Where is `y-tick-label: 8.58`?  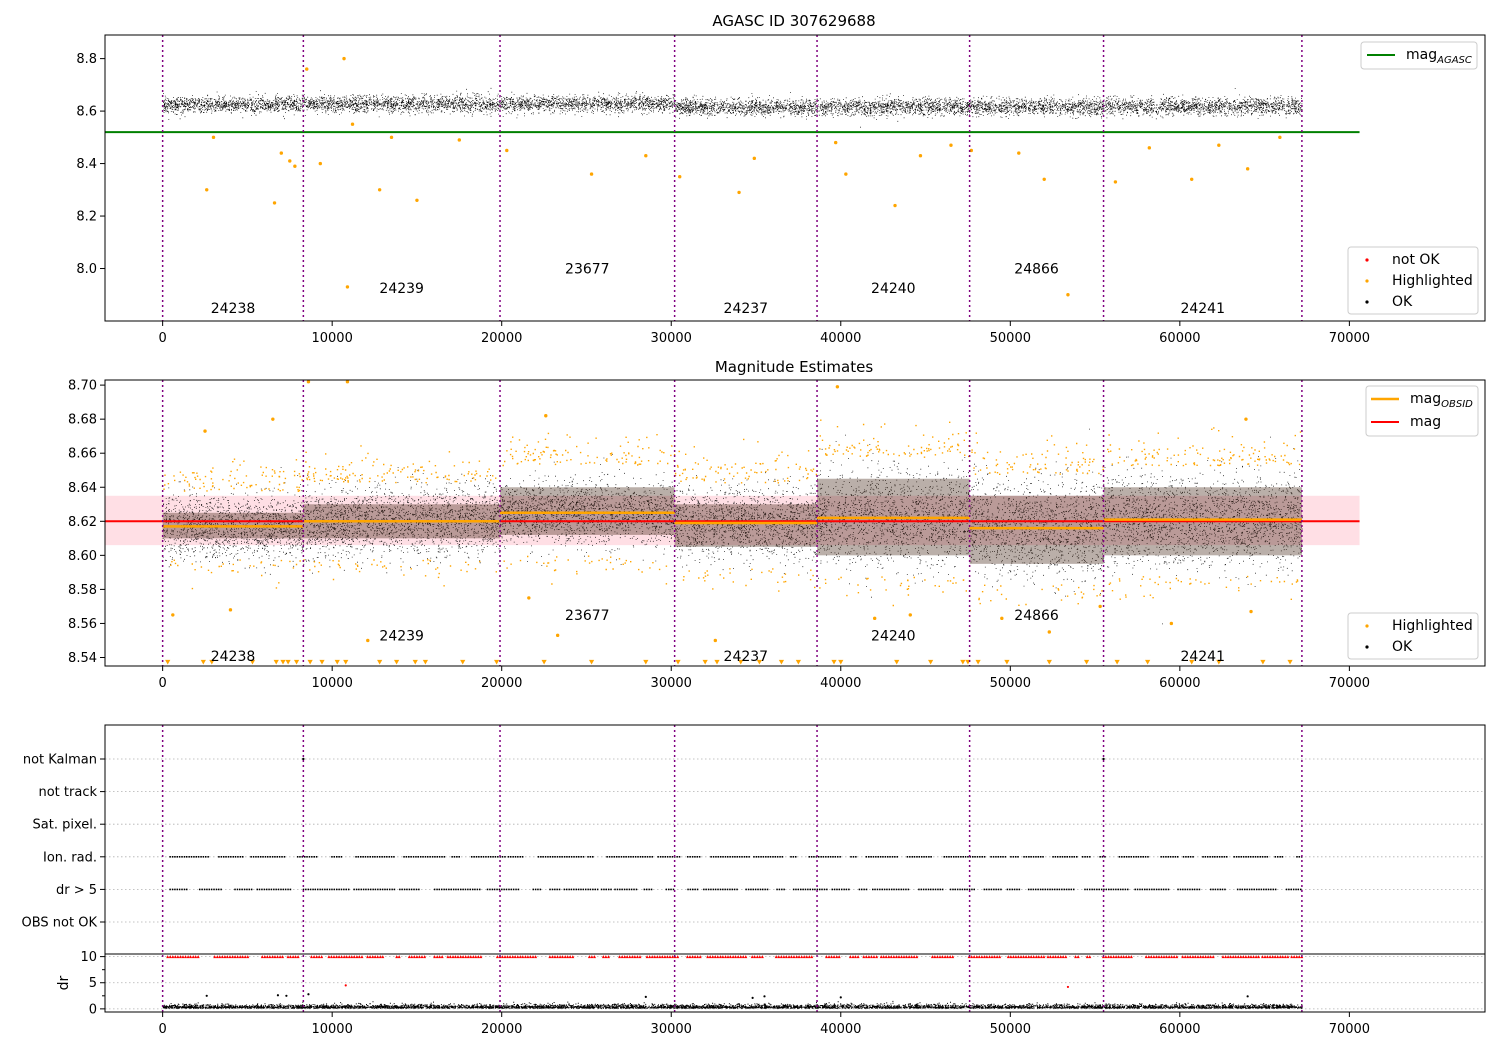
y-tick-label: 8.58 is located at coordinates (82, 590).